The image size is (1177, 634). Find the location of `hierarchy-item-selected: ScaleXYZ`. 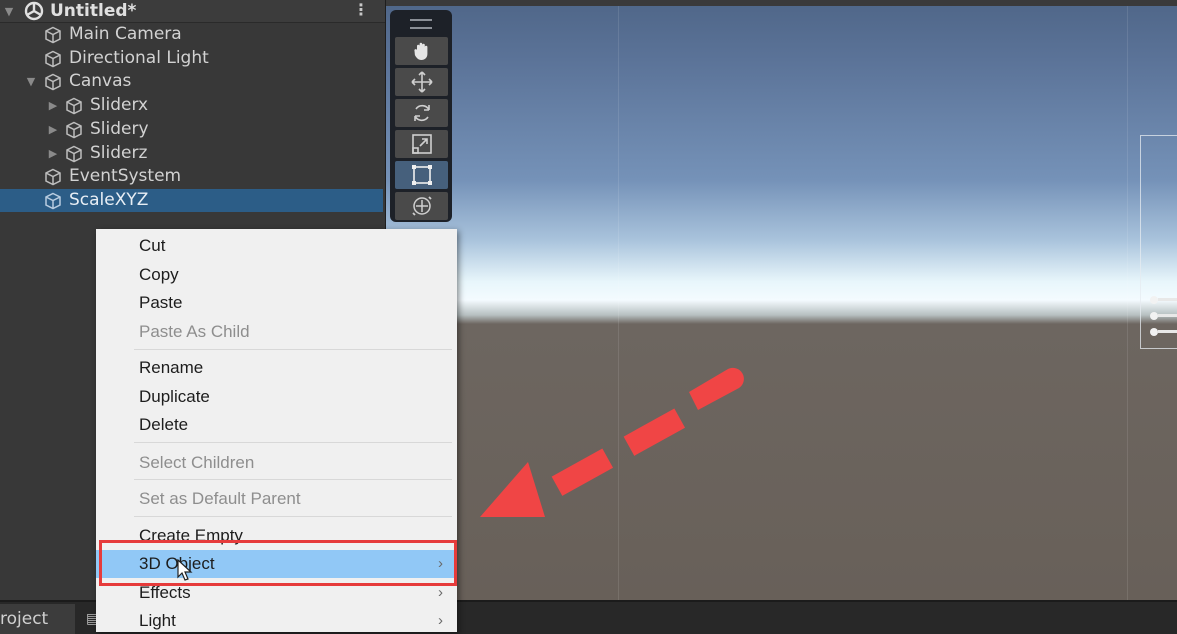

hierarchy-item-selected: ScaleXYZ is located at coordinates (191, 200).